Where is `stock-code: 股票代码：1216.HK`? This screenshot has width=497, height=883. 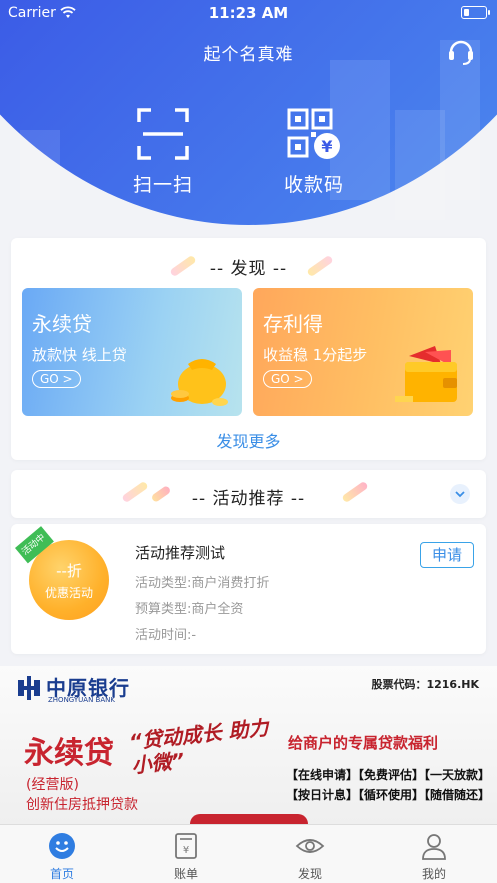 stock-code: 股票代码：1216.HK is located at coordinates (425, 684).